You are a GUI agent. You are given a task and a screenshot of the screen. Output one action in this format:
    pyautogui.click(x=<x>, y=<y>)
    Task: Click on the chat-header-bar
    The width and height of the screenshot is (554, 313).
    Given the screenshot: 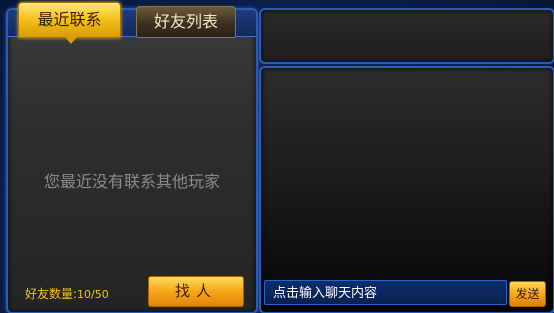 What is the action you would take?
    pyautogui.click(x=406, y=36)
    